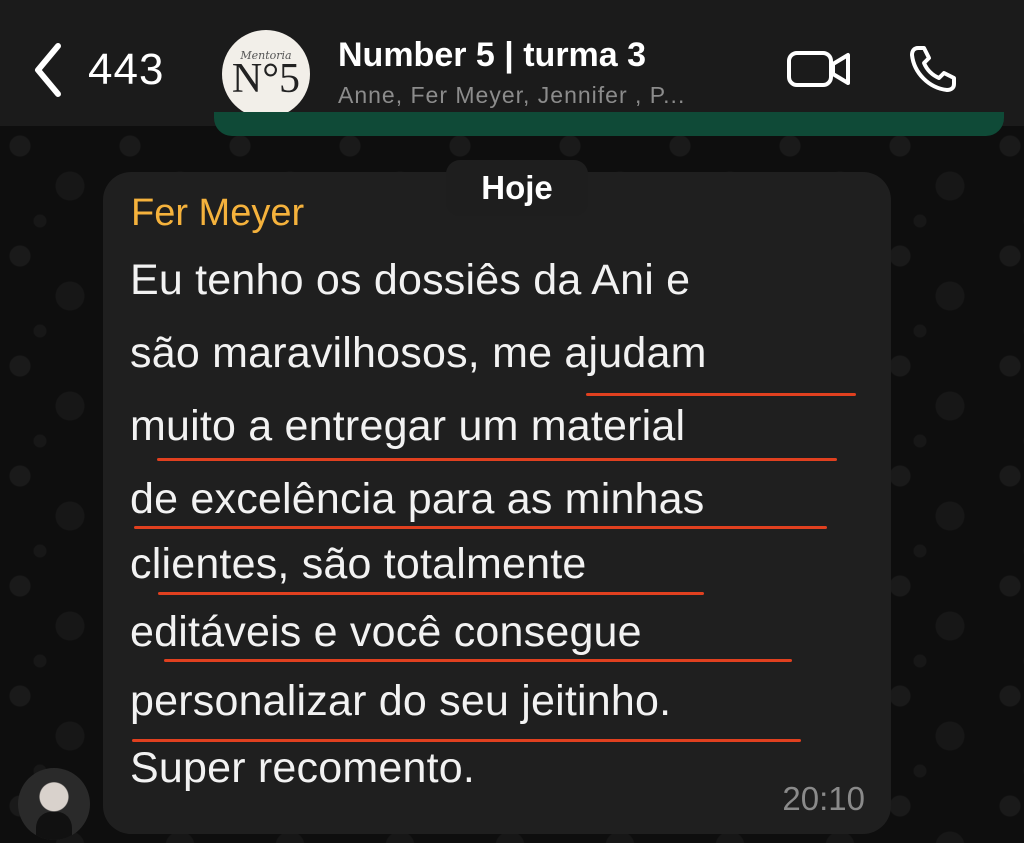 This screenshot has height=843, width=1024. What do you see at coordinates (386, 632) in the screenshot?
I see `message-line: editáveis e você consegue` at bounding box center [386, 632].